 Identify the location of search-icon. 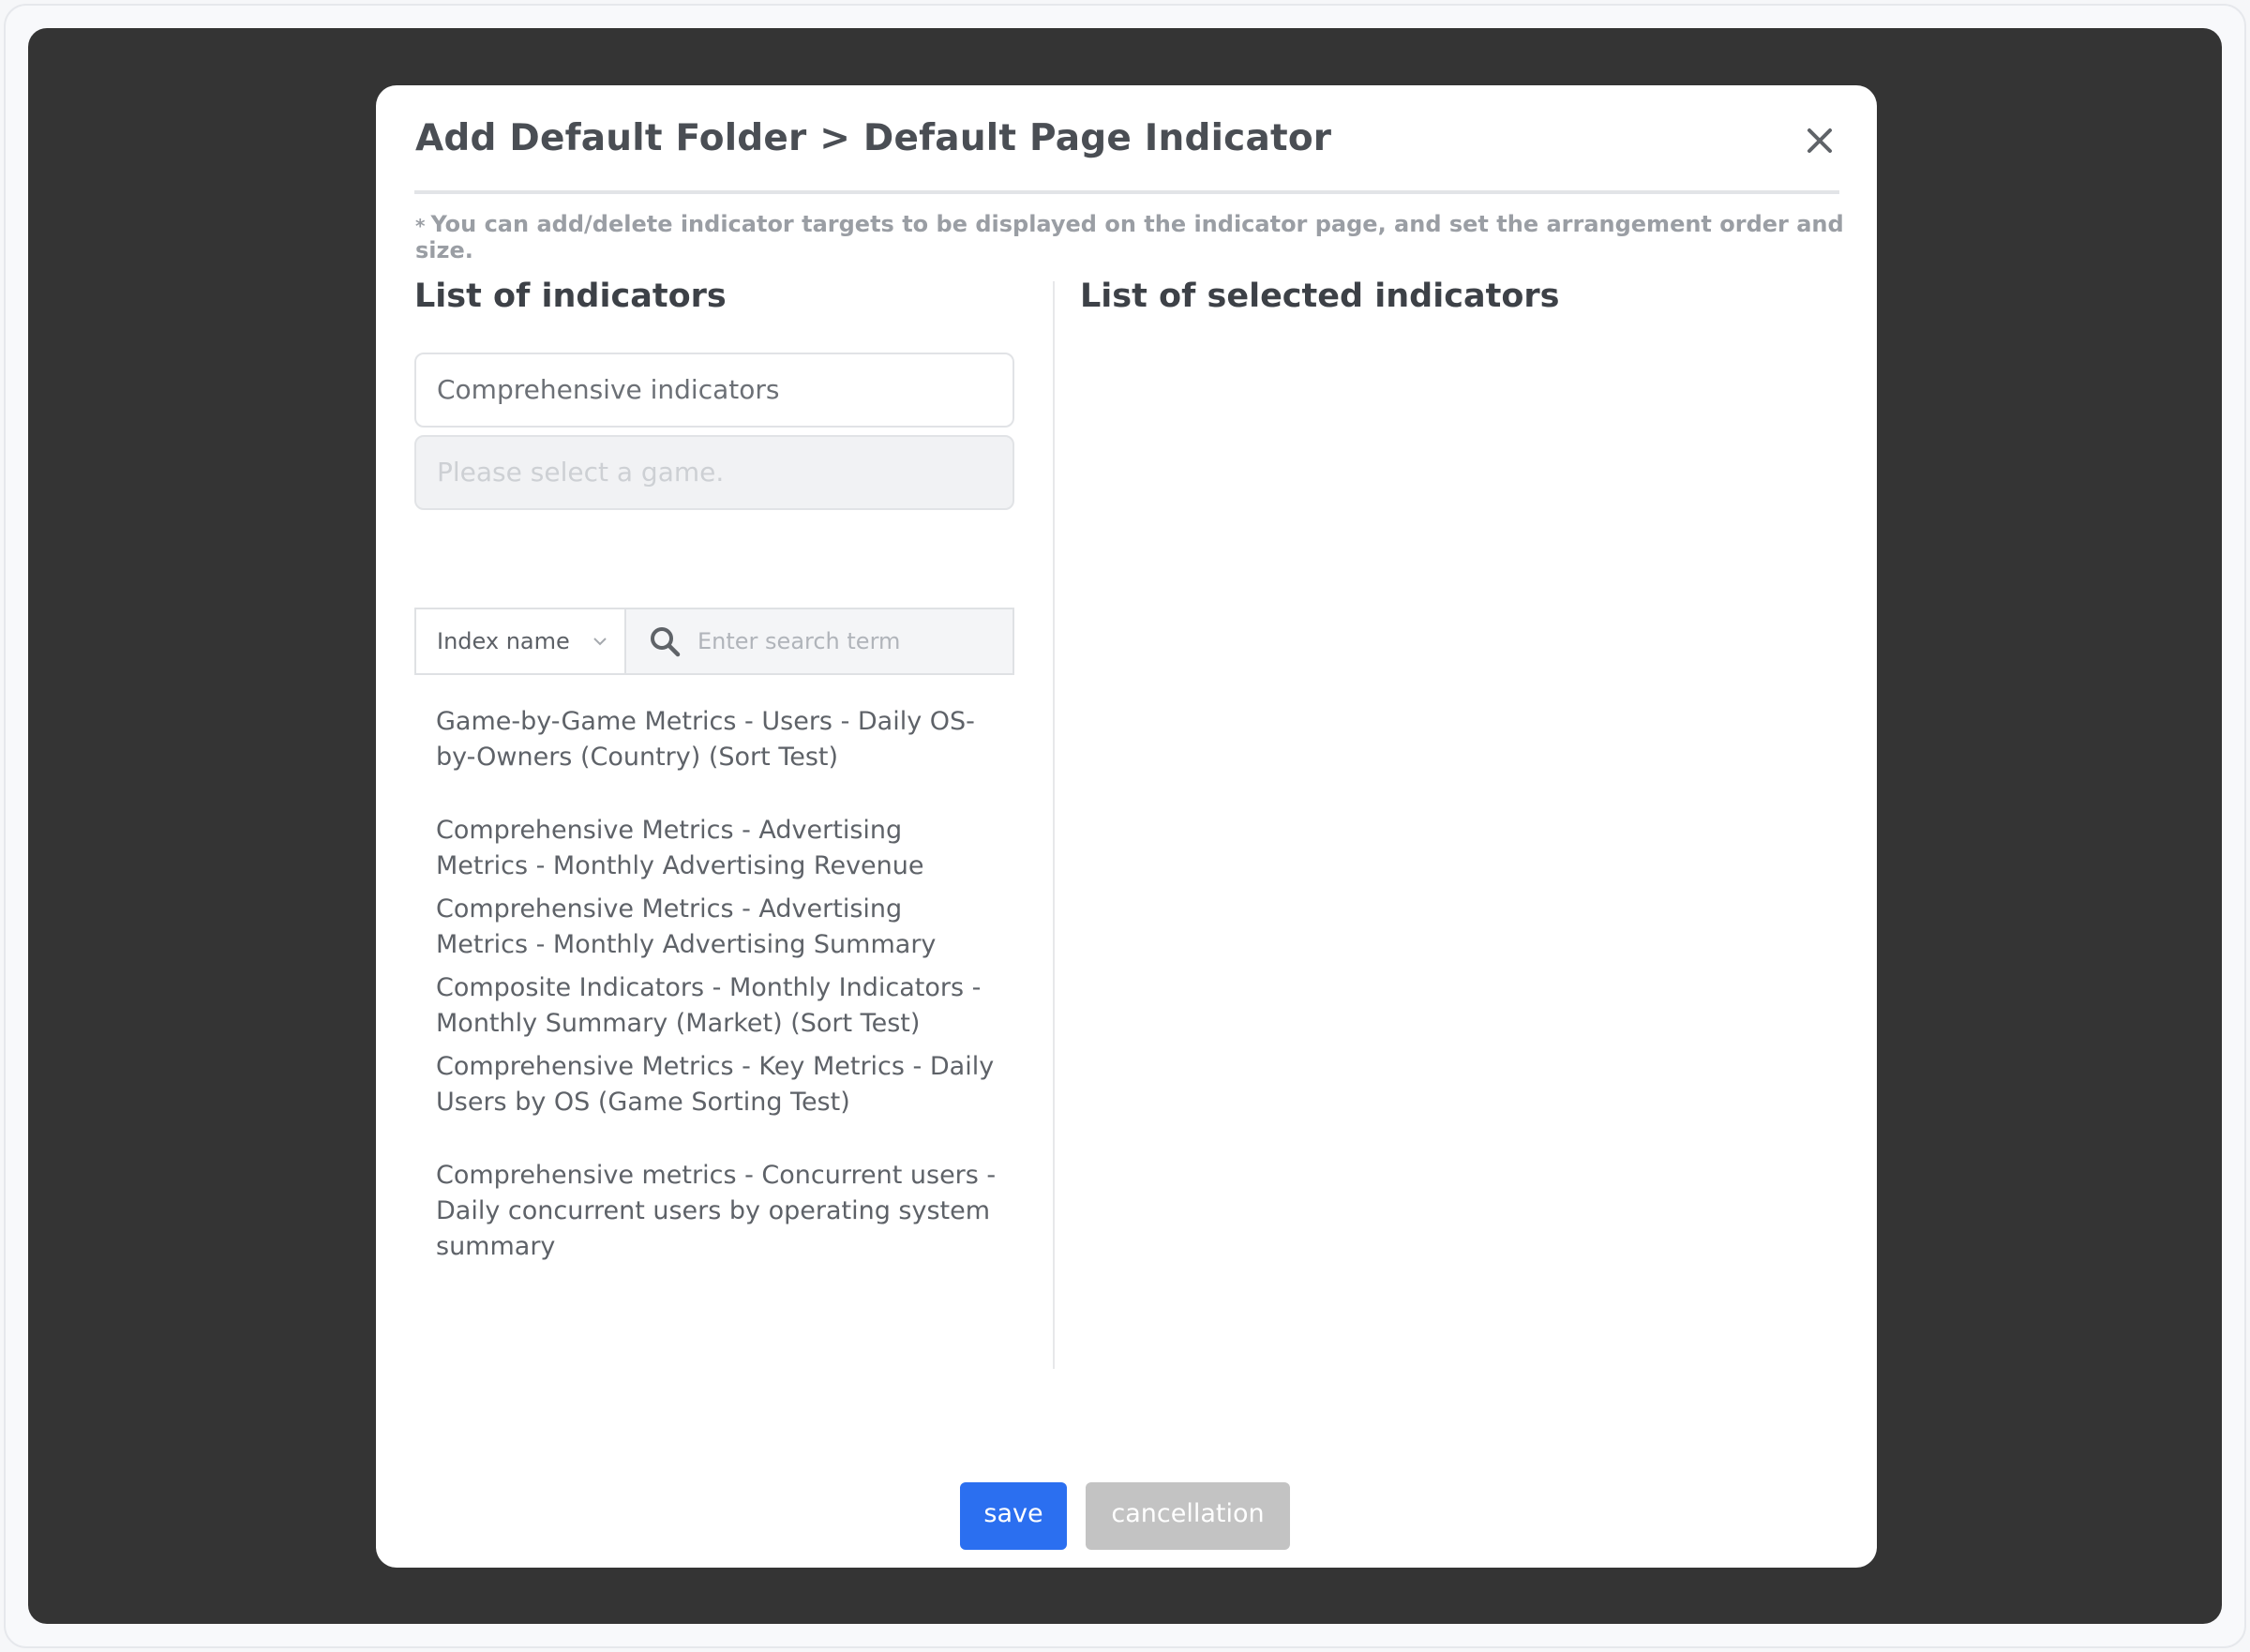
(665, 641).